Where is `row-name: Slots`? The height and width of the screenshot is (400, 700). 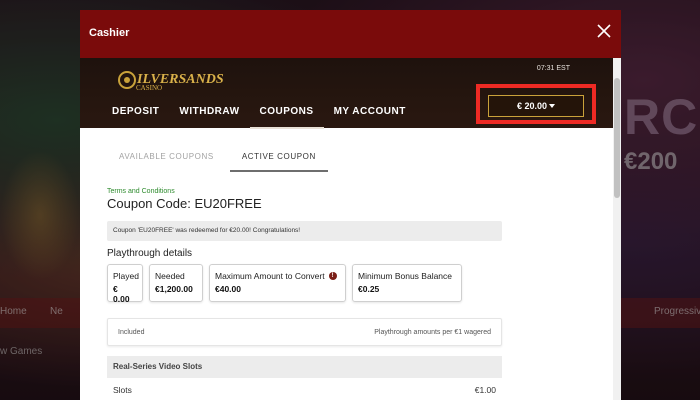
row-name: Slots is located at coordinates (122, 390).